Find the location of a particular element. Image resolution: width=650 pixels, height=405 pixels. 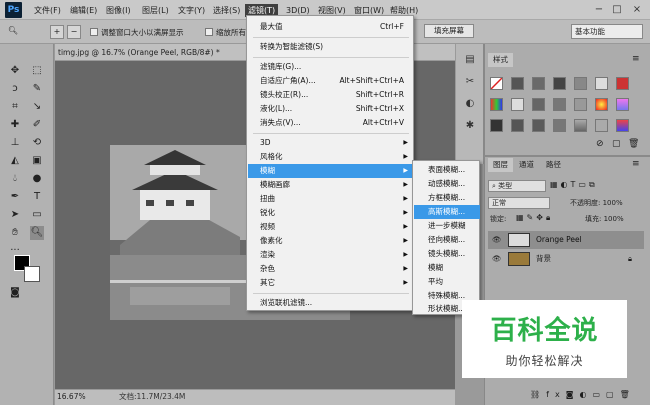

hand-tool-icon: ✋︎ is located at coordinates (15, 233).